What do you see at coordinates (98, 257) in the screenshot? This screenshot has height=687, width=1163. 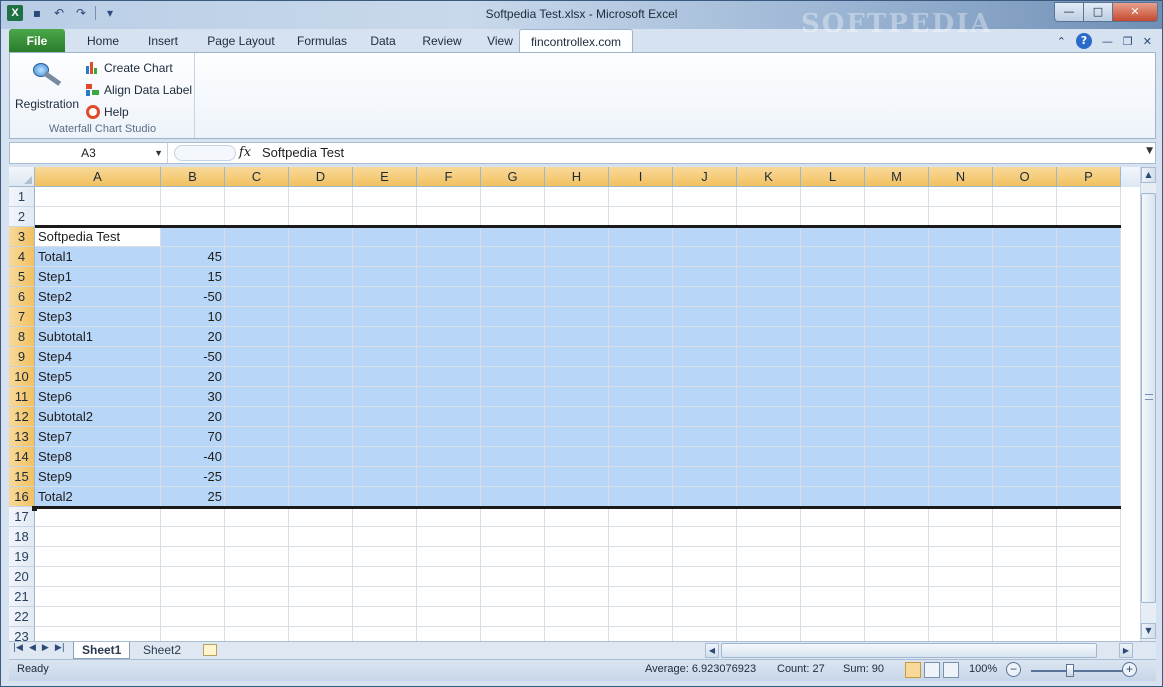 I see `cell-a4: Total1` at bounding box center [98, 257].